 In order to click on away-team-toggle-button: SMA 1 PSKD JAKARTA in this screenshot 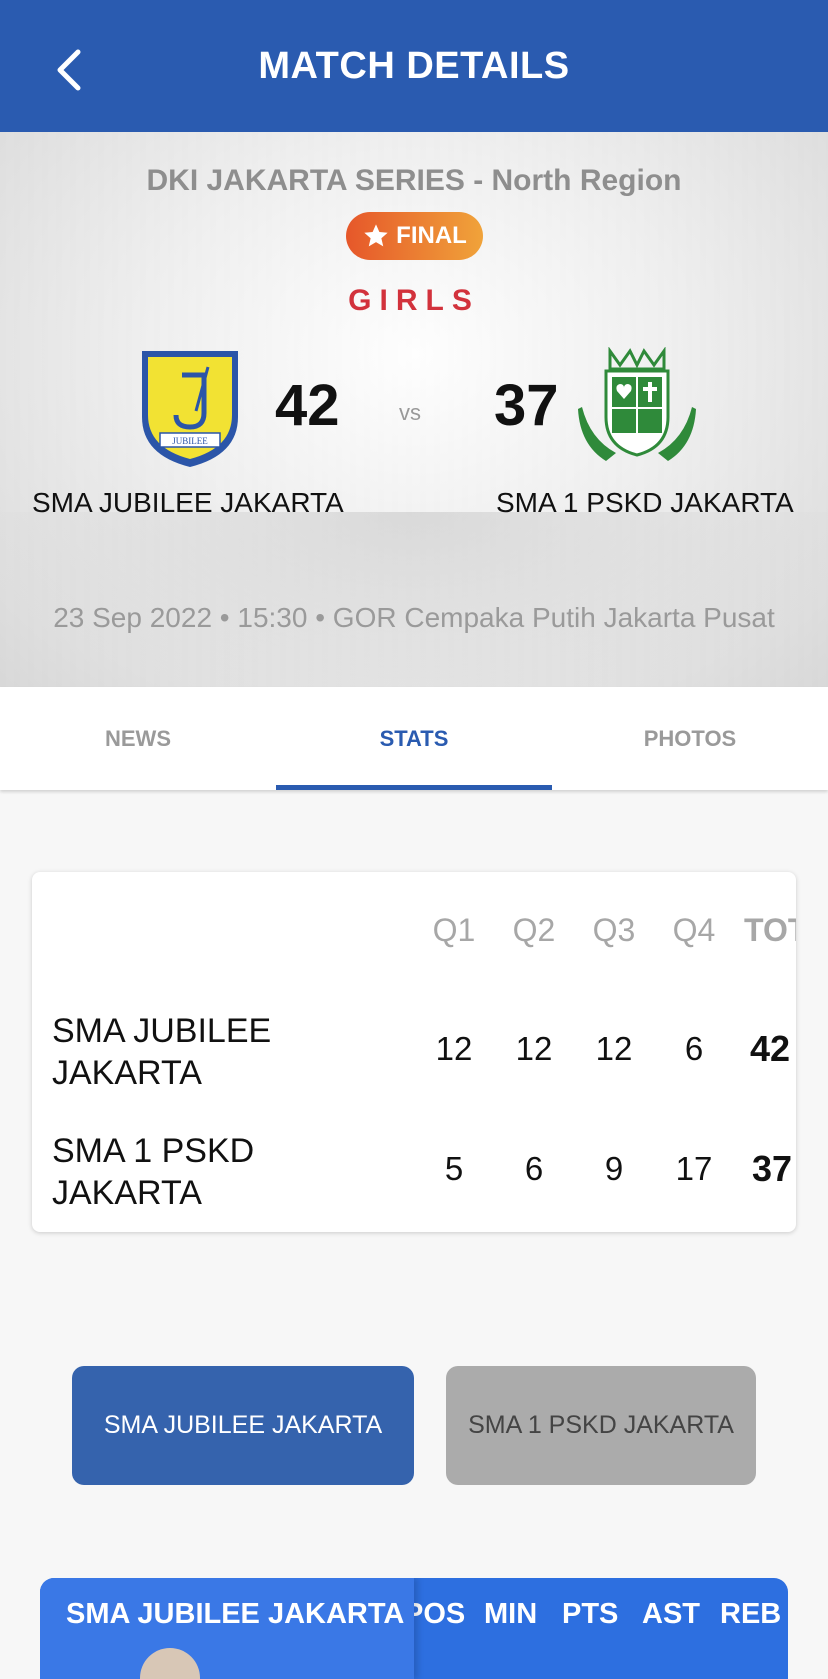, I will do `click(601, 1425)`.